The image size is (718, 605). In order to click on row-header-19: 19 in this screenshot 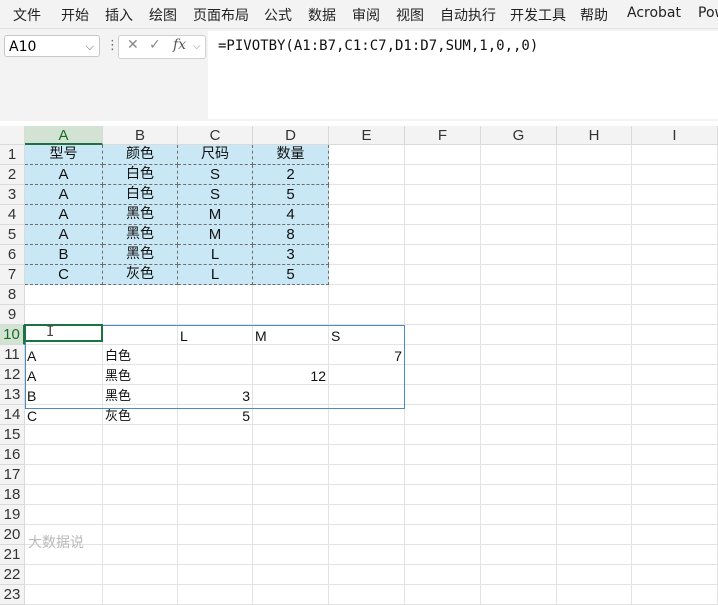, I will do `click(12, 515)`.